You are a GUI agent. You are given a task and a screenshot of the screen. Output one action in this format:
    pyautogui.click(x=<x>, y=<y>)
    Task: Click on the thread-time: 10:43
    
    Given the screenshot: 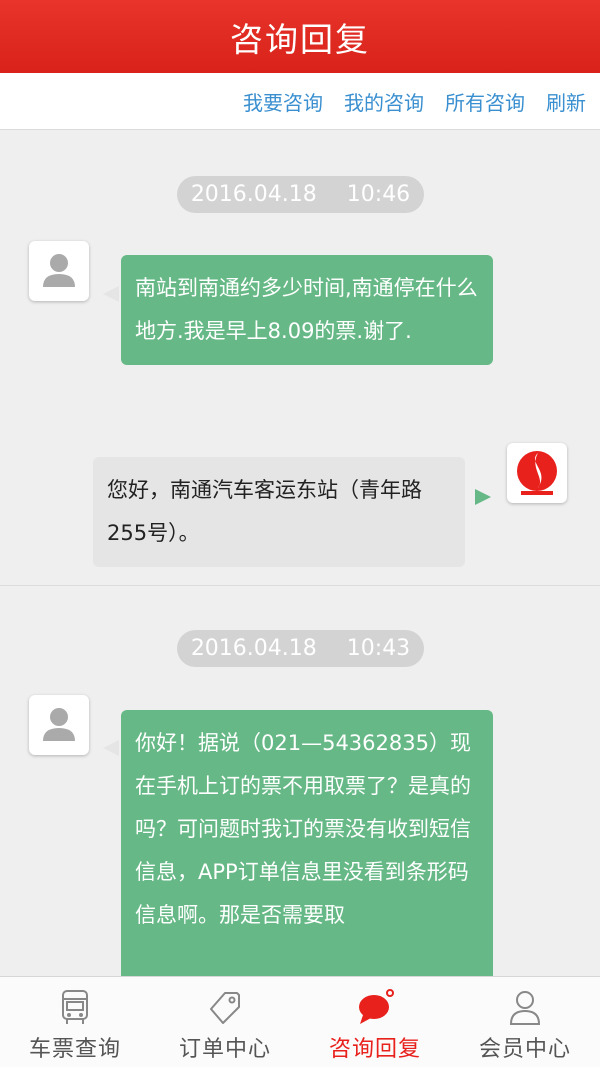 What is the action you would take?
    pyautogui.click(x=378, y=648)
    